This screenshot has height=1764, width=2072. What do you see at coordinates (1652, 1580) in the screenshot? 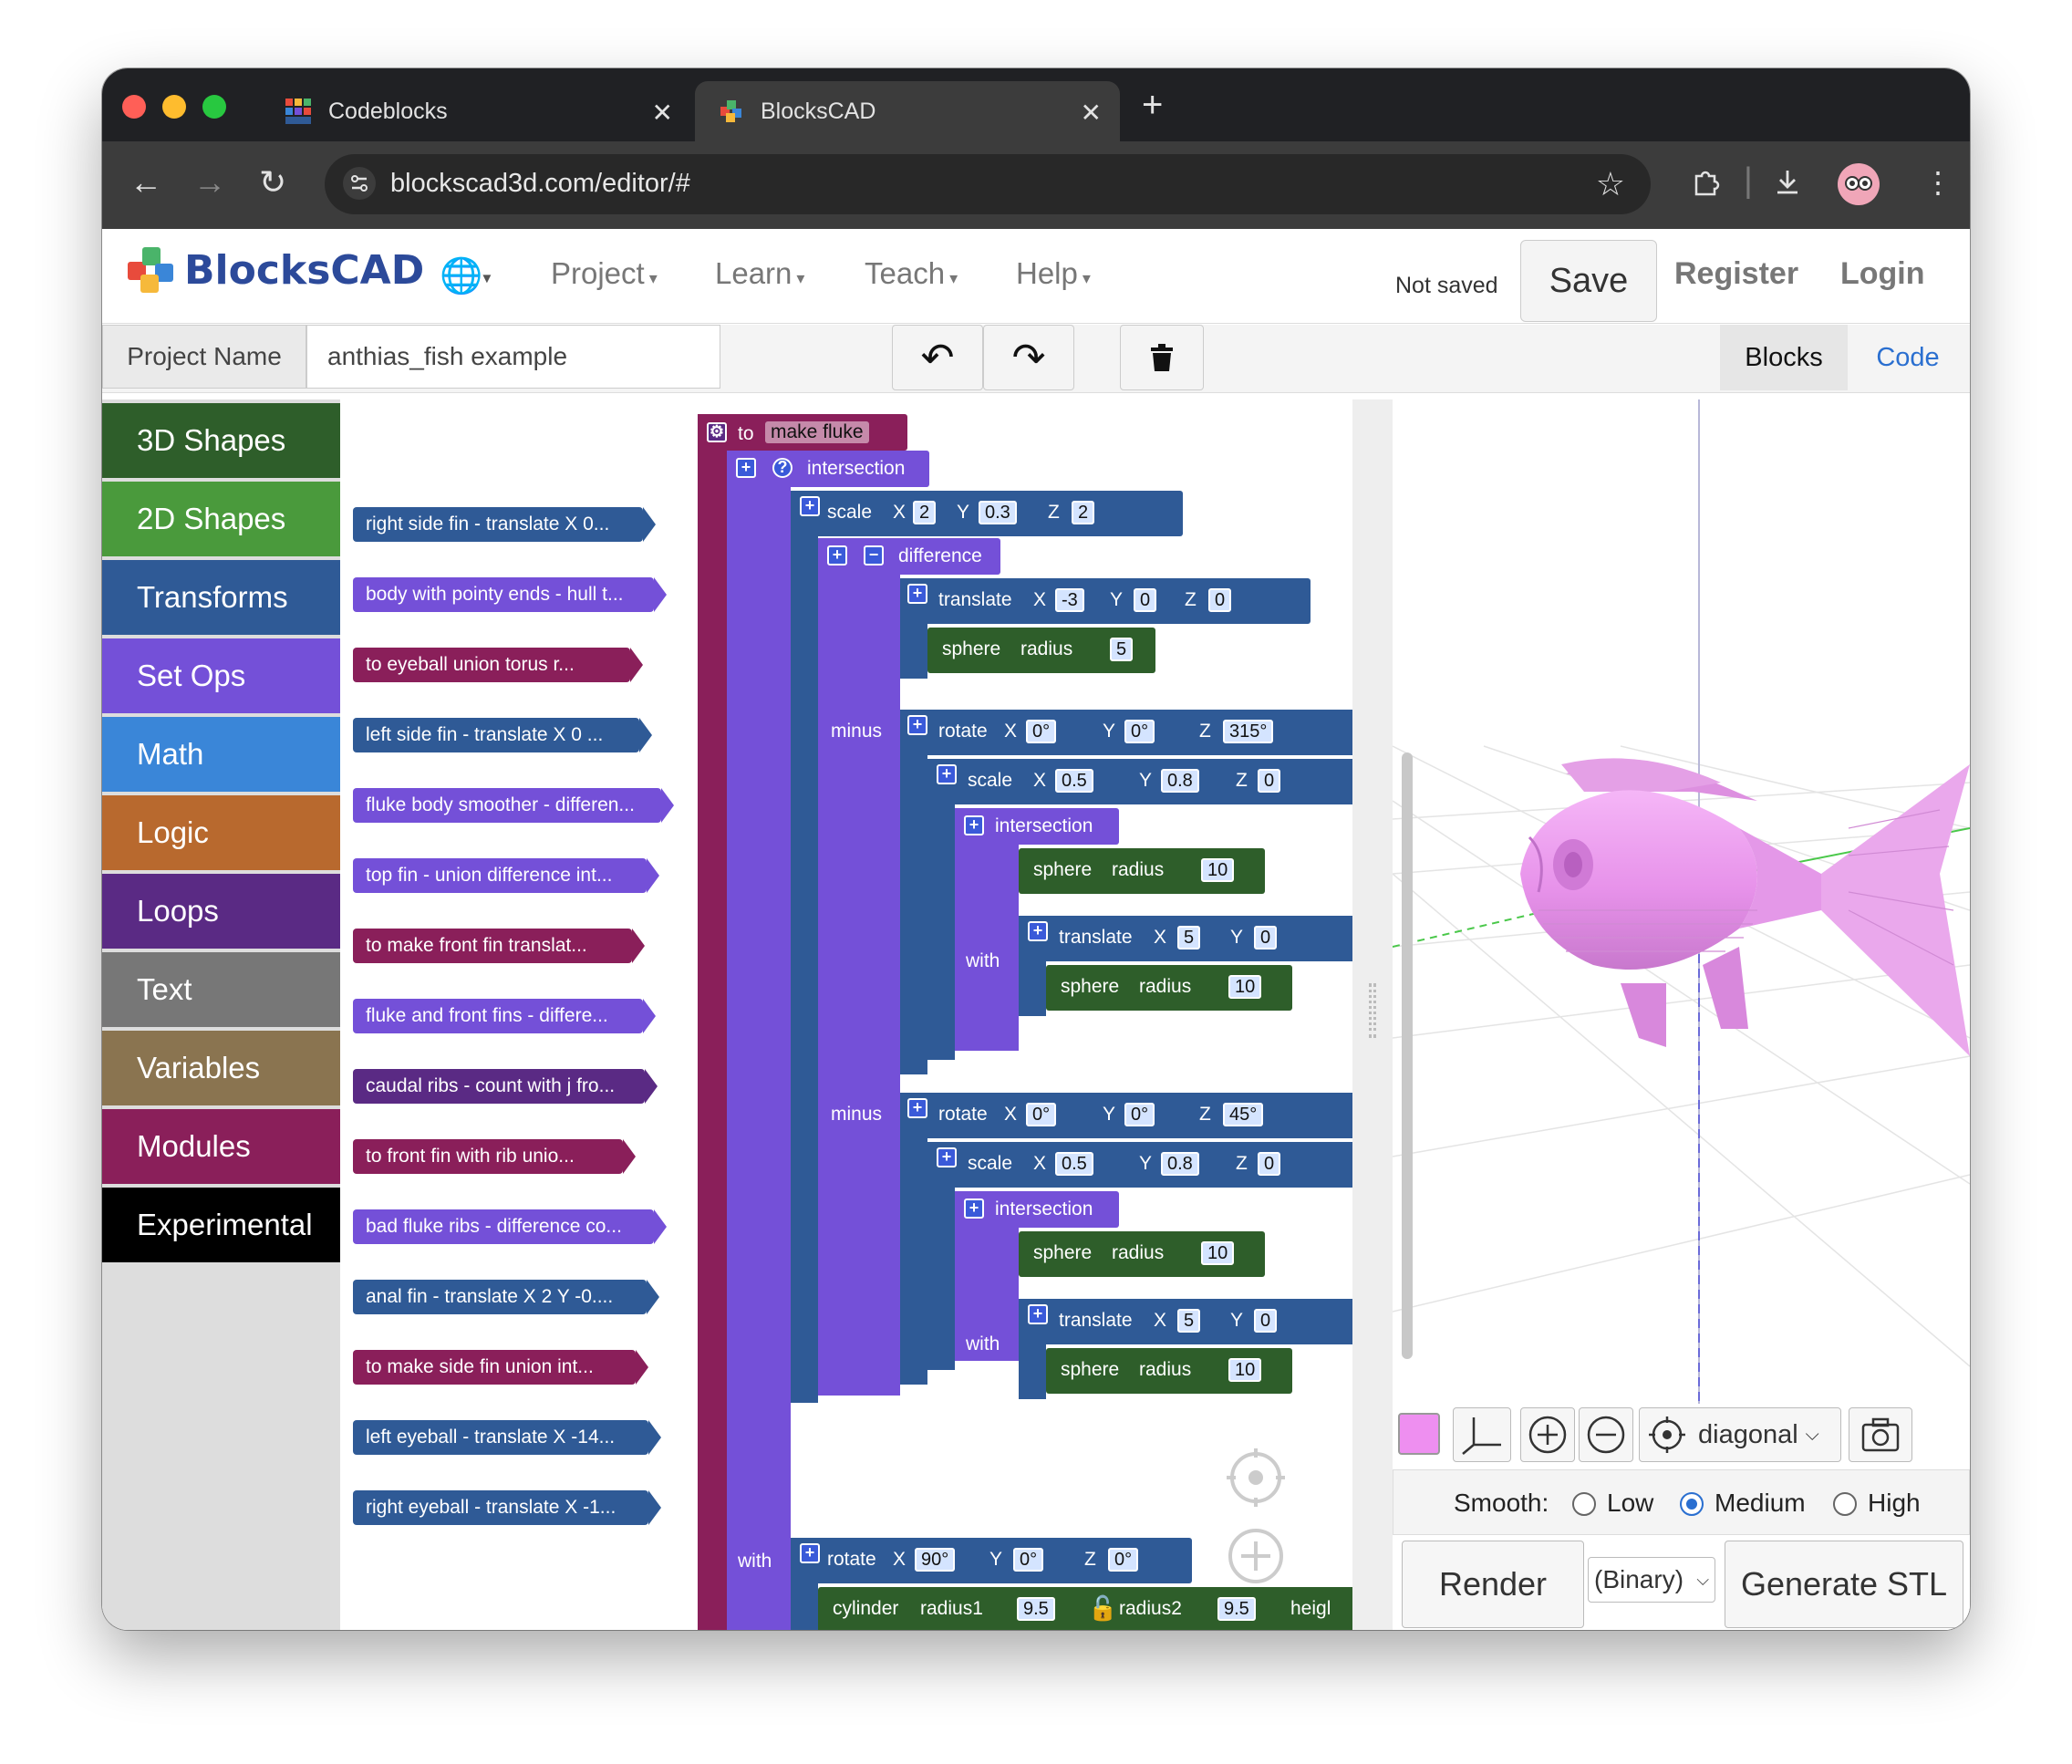
I see `stl-format-select: (Binary) ⌵` at bounding box center [1652, 1580].